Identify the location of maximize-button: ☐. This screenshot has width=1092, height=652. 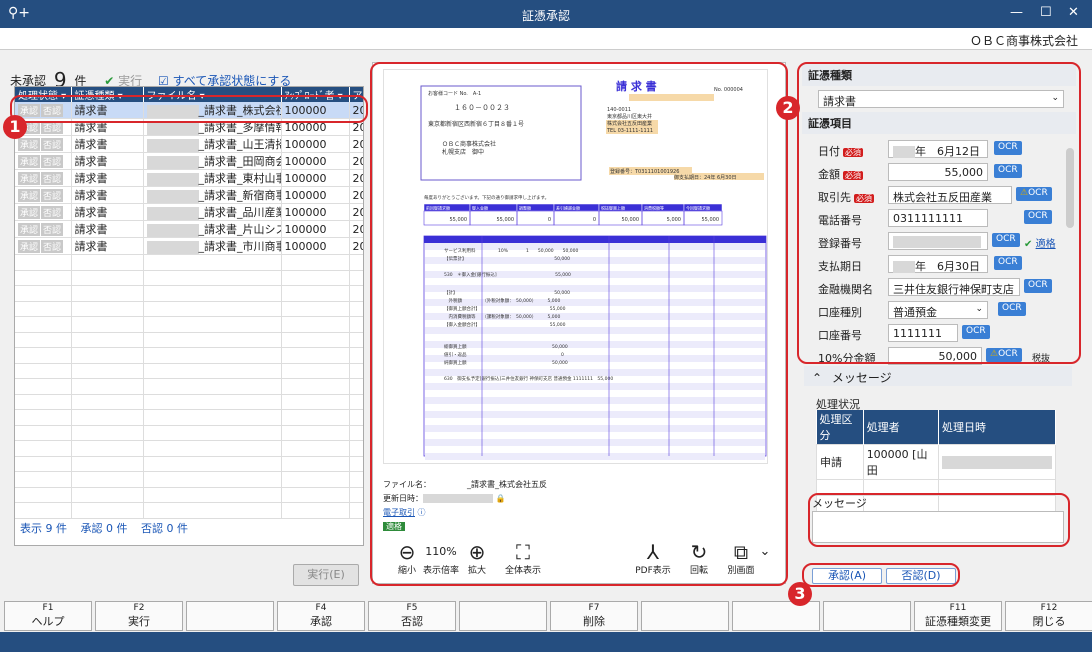
(1046, 12).